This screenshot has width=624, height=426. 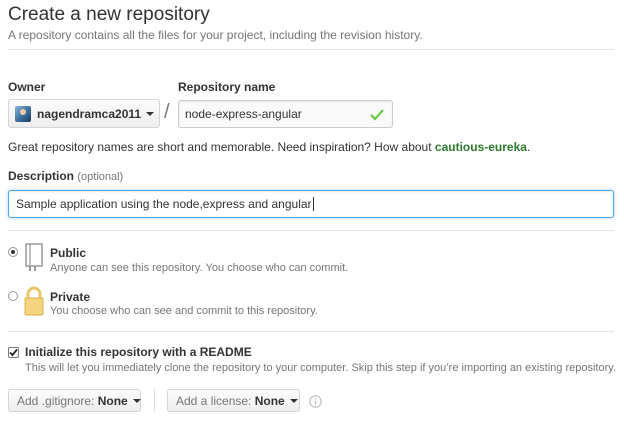 I want to click on owner-name: nagendramca2011, so click(x=89, y=113).